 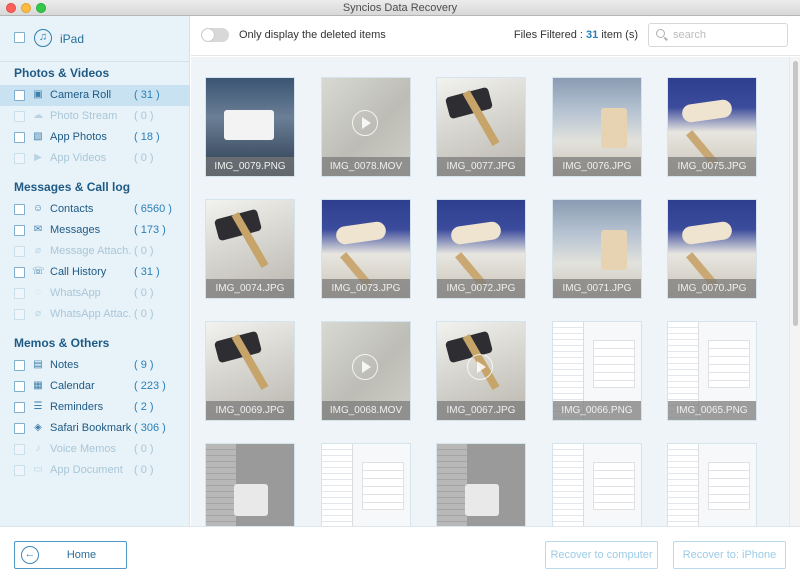 I want to click on sidebar-item-label: App Document, so click(x=86, y=470).